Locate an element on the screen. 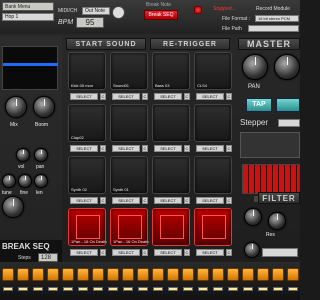 Image resolution: width=320 pixels, height=300 pixels. drum-pad: Sound01 is located at coordinates (129, 71).